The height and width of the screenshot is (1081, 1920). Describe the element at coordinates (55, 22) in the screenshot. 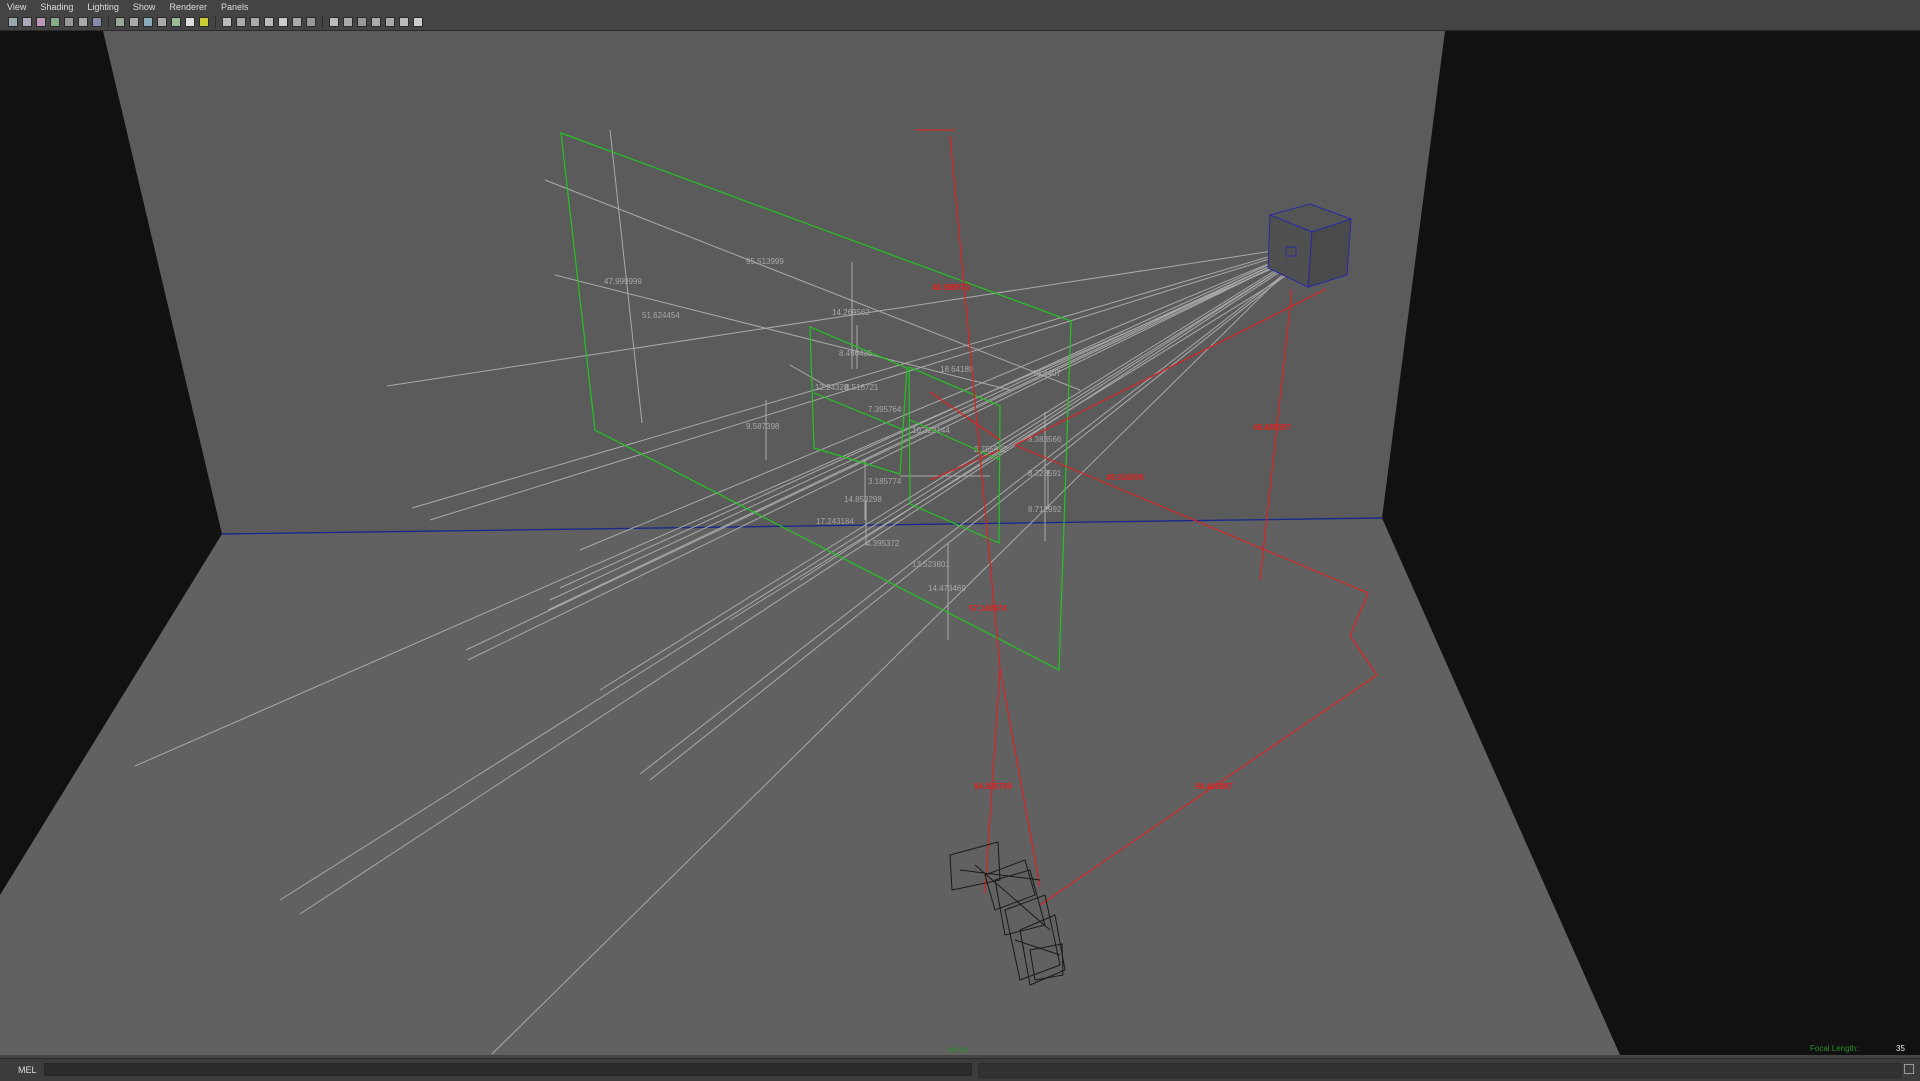

I see `image-plane-icon` at that location.